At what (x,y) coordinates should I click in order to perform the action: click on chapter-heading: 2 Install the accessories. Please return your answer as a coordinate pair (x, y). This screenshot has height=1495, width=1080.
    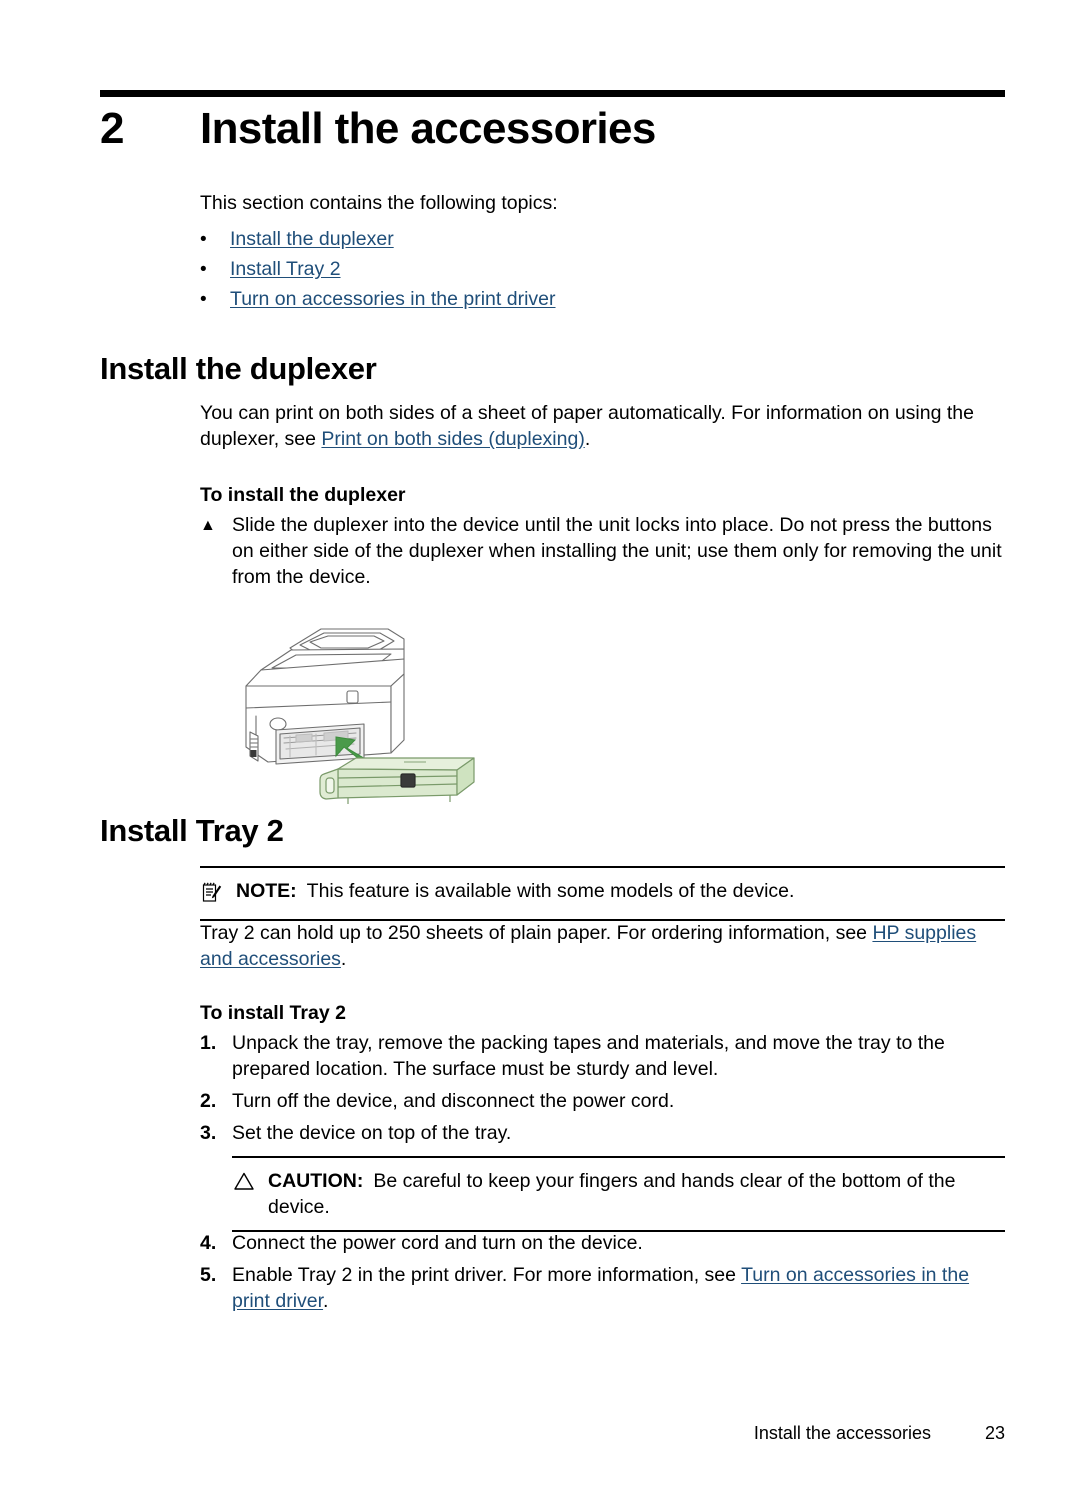
    Looking at the image, I should click on (552, 132).